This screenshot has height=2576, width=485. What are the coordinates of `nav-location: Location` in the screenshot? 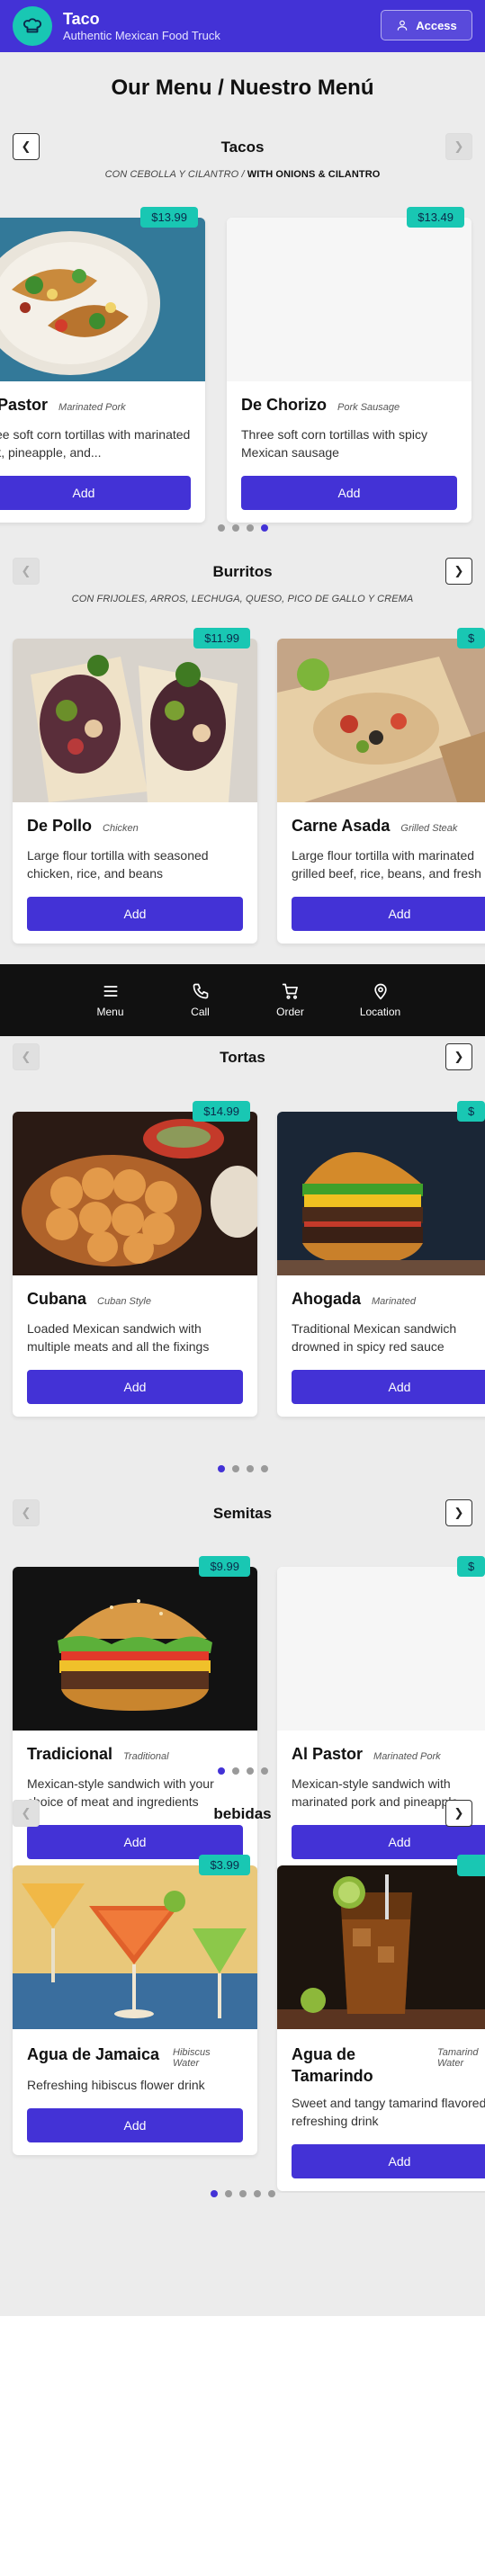 It's located at (381, 1000).